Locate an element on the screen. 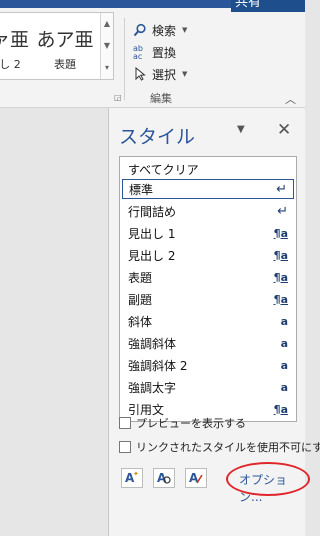 This screenshot has height=536, width=320. gallery-item-title: あア亜 表題 is located at coordinates (65, 46).